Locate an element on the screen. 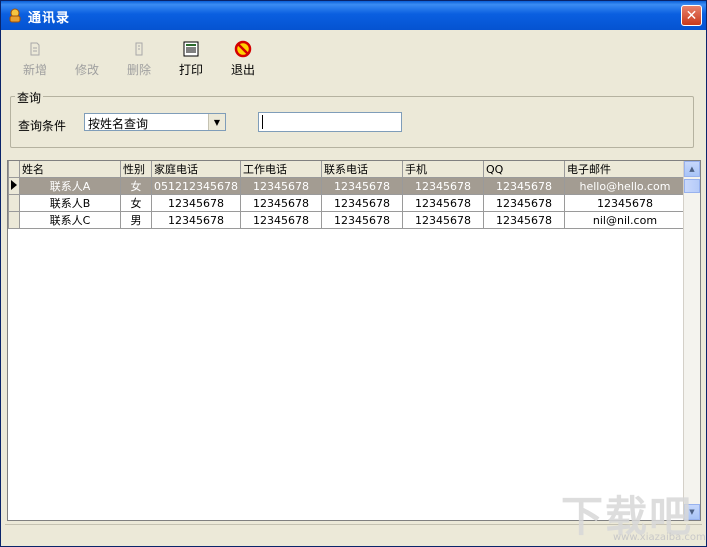 This screenshot has width=707, height=547. column-header: 电子邮件 is located at coordinates (624, 169).